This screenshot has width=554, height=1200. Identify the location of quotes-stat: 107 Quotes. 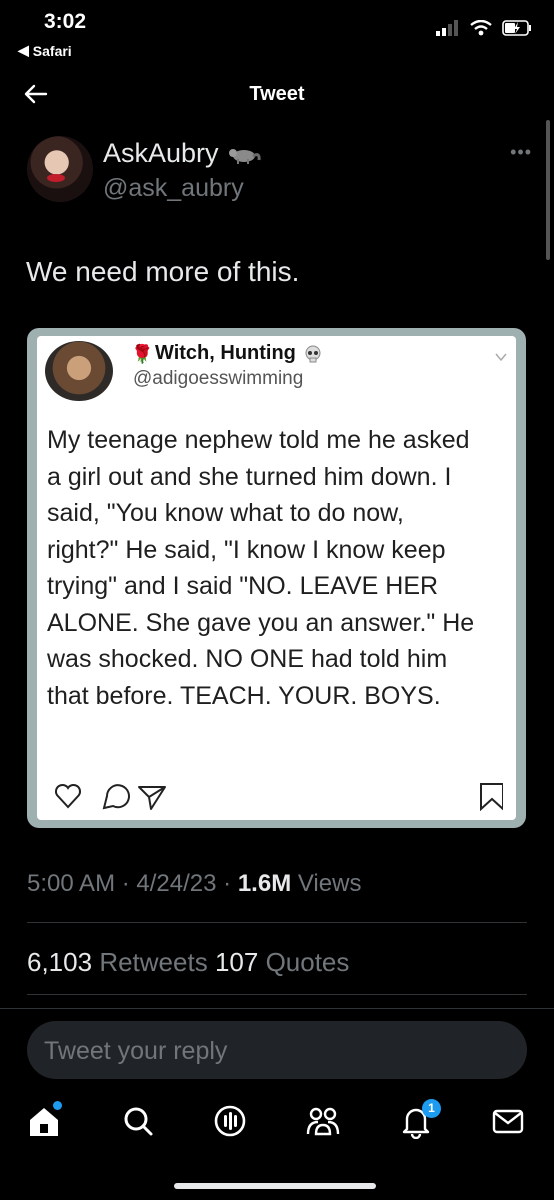
(282, 962).